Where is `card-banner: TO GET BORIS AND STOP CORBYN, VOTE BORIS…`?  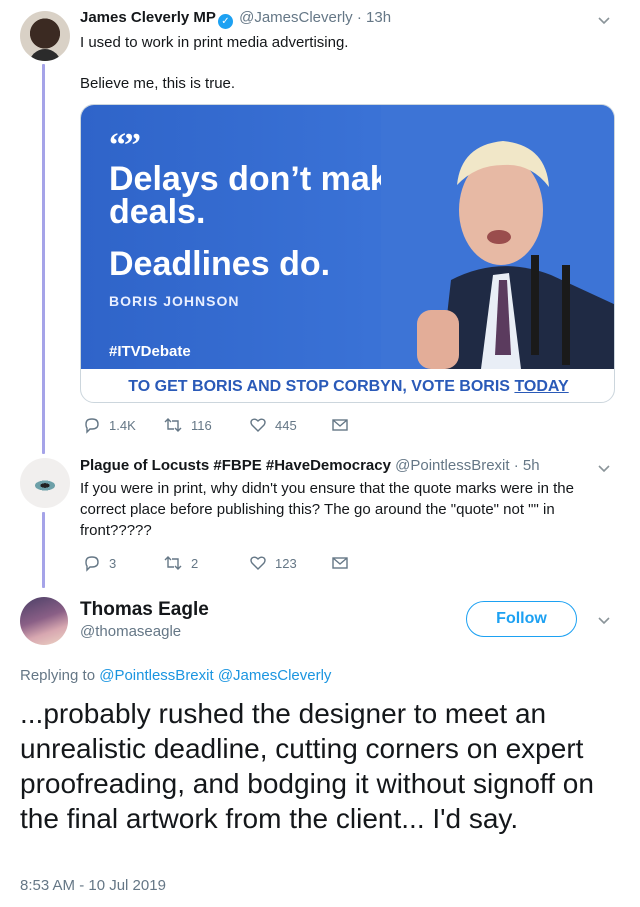 card-banner: TO GET BORIS AND STOP CORBYN, VOTE BORIS… is located at coordinates (347, 385).